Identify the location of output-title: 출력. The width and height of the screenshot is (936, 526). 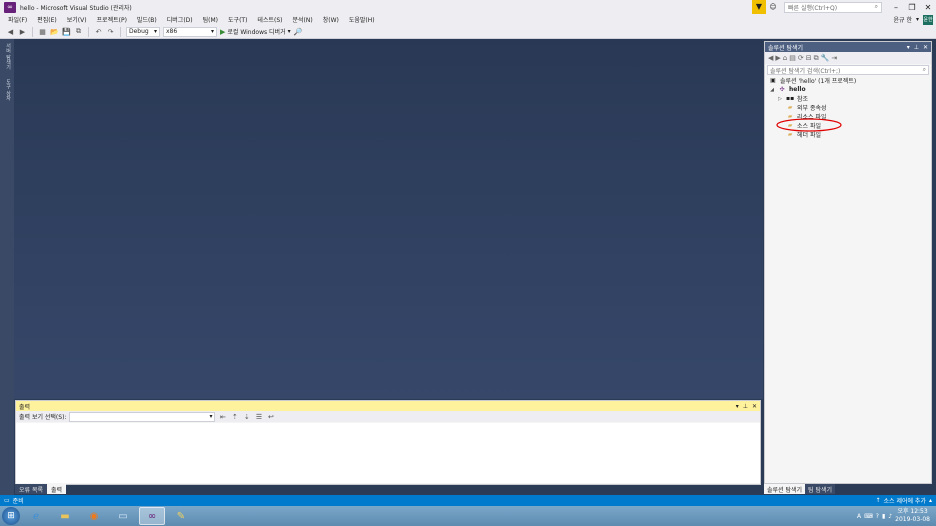
(25, 407).